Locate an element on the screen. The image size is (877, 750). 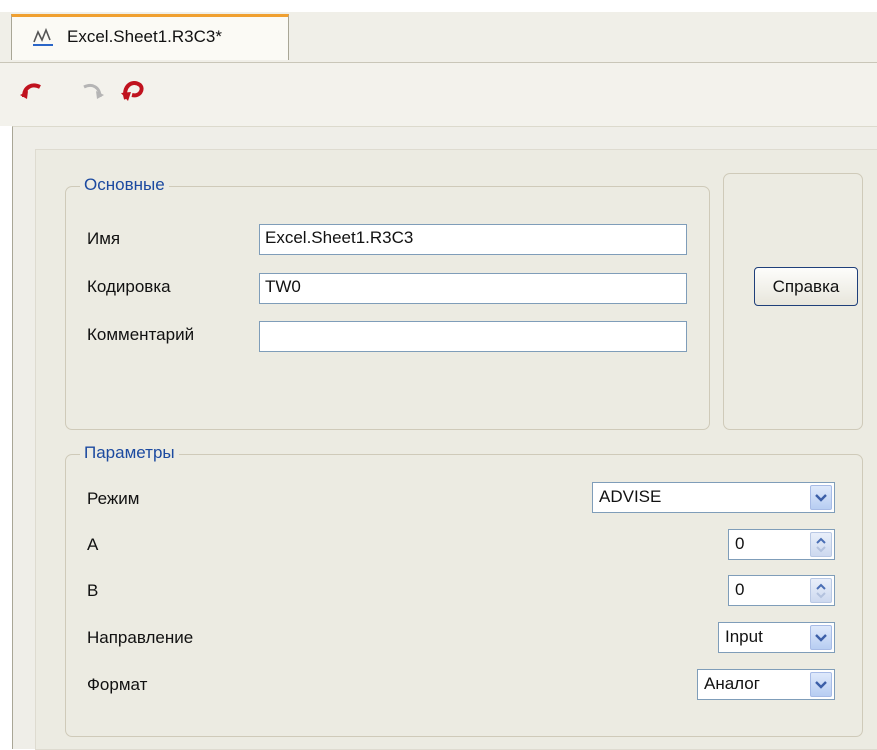
document-tab: Excel.Sheet1.R3C3* is located at coordinates (150, 37).